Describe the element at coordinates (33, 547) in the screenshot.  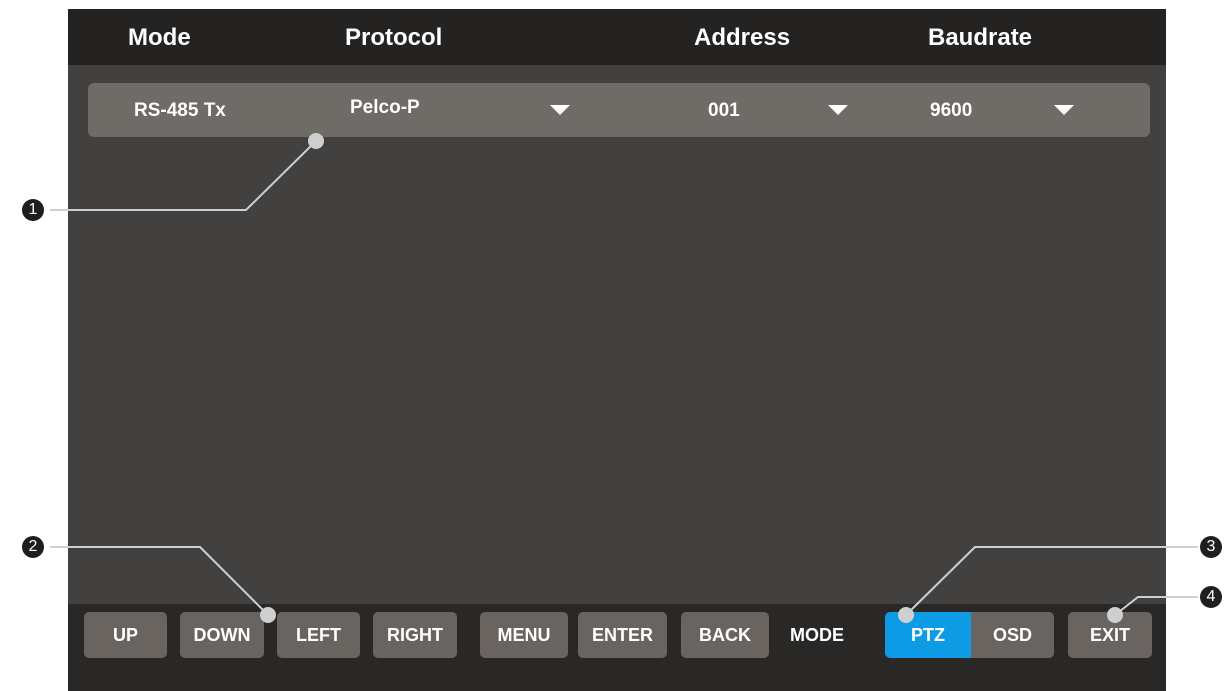
I see `callout-marker-2: 2` at that location.